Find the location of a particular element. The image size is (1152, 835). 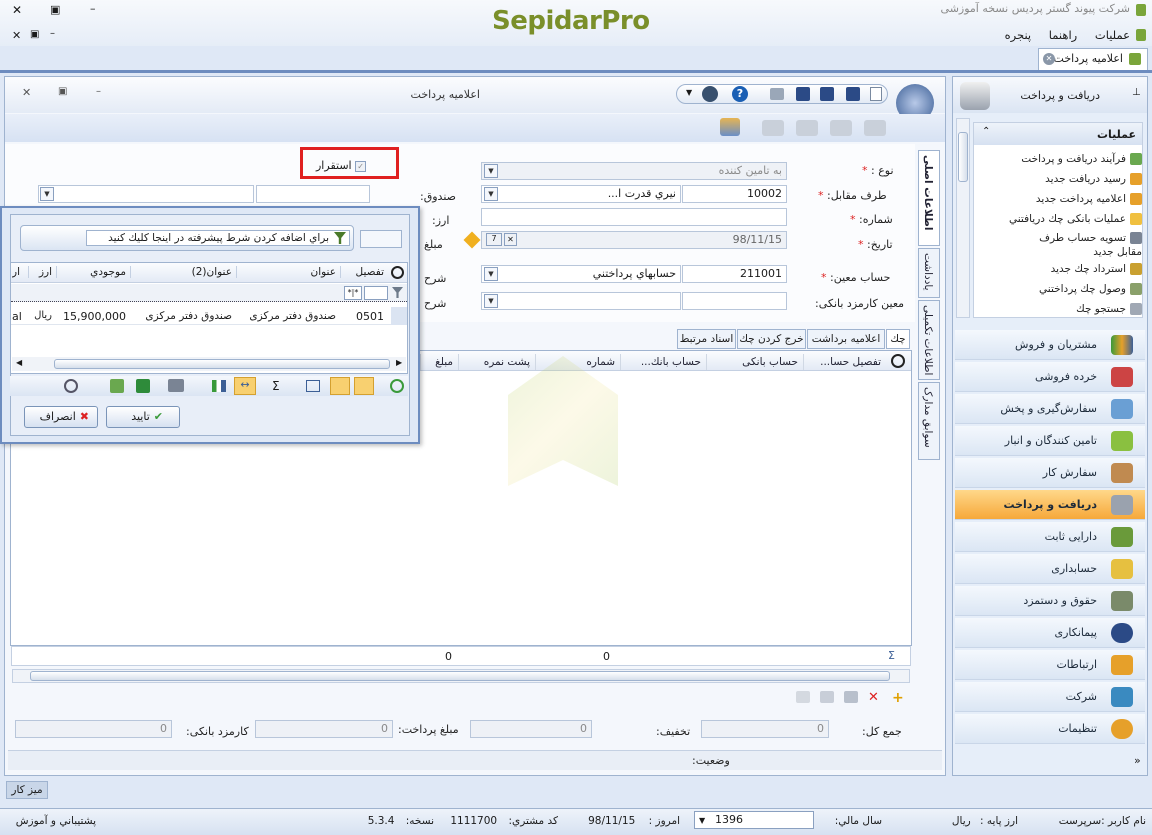

grid-hscroll-thumb is located at coordinates (460, 676).